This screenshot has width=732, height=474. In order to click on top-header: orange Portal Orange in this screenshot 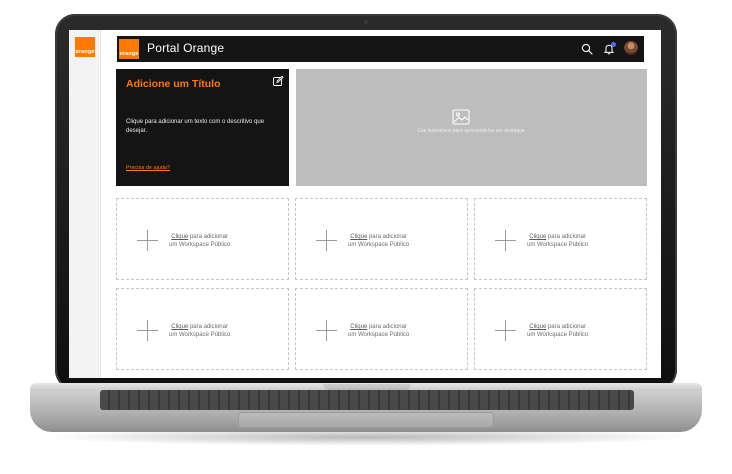, I will do `click(380, 49)`.